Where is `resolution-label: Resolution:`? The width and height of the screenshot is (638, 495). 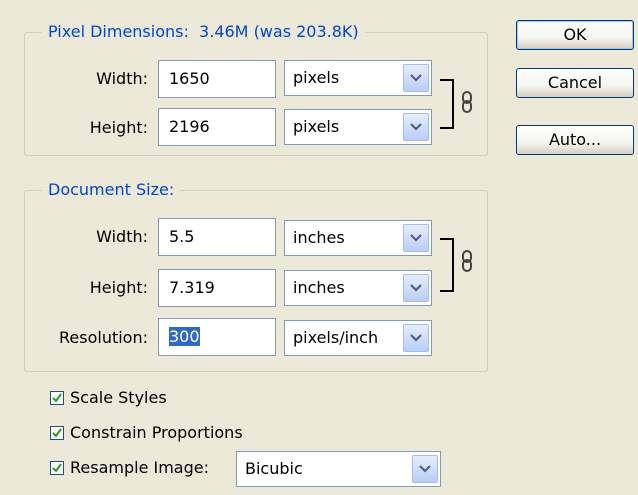 resolution-label: Resolution: is located at coordinates (103, 337).